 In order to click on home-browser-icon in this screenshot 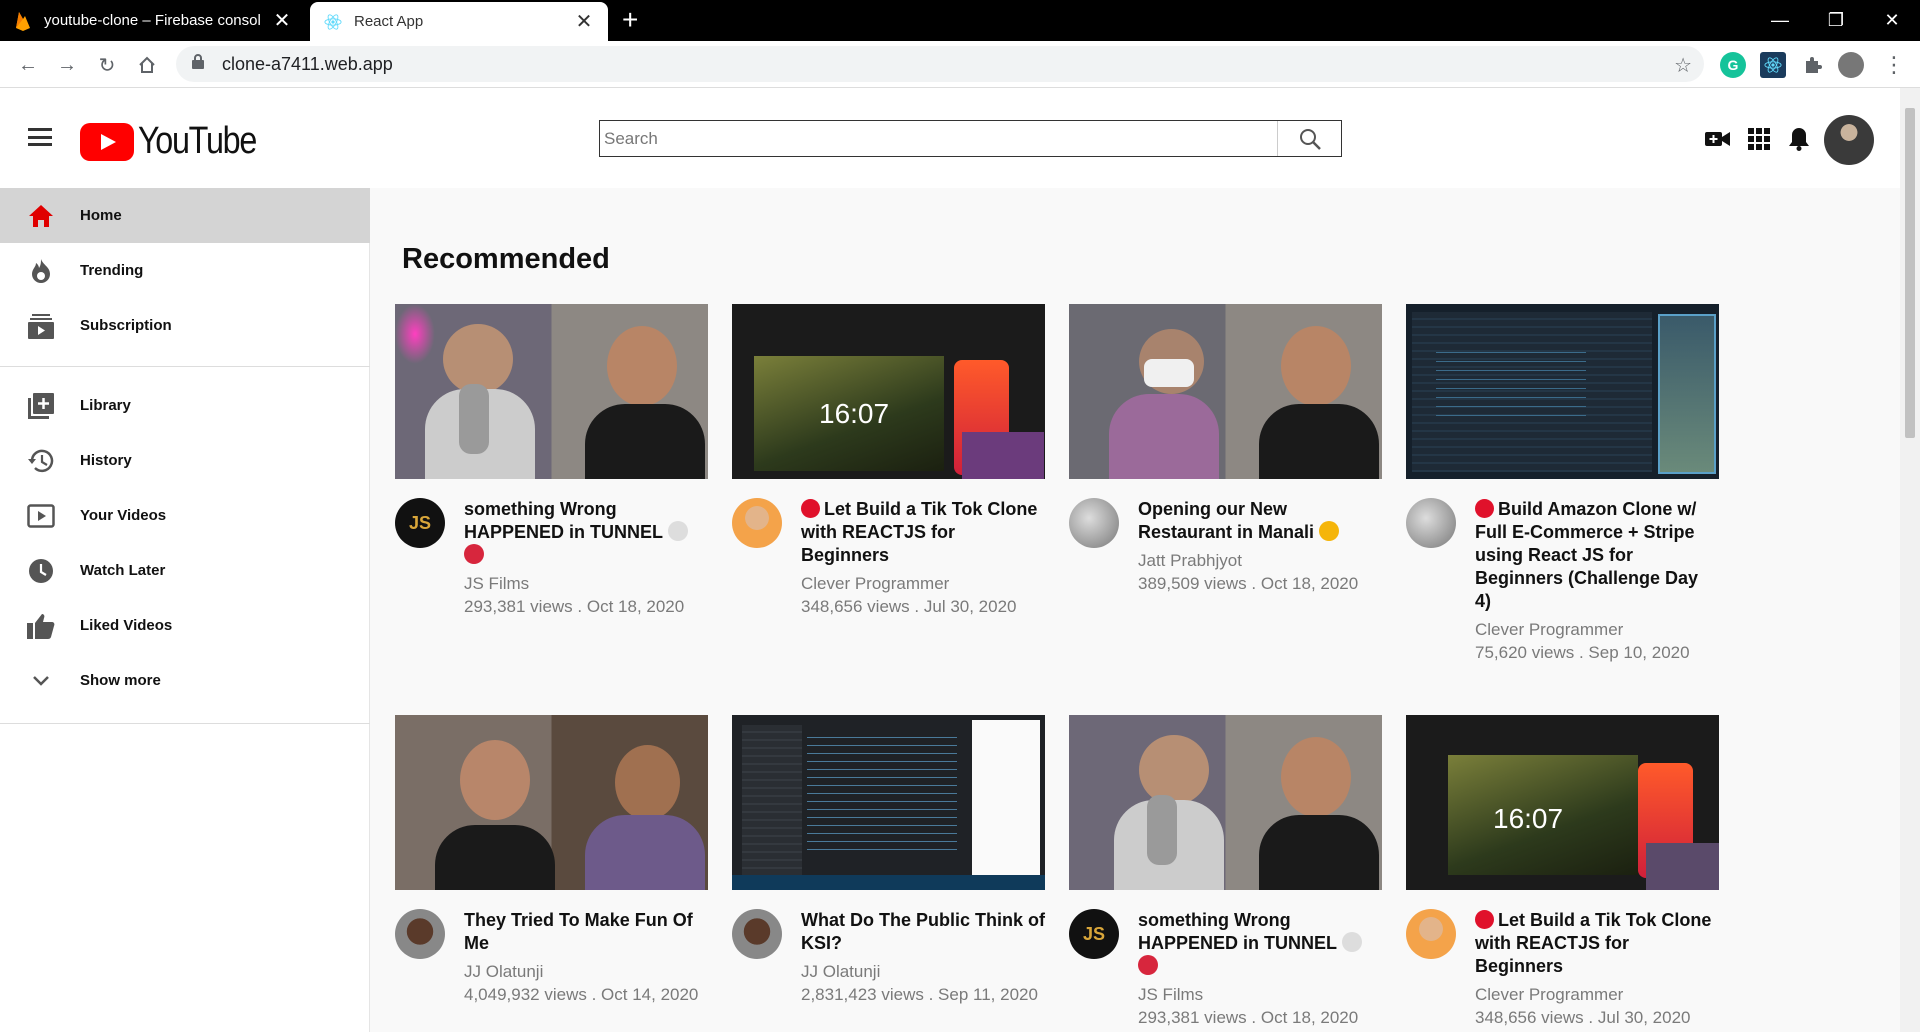, I will do `click(147, 65)`.